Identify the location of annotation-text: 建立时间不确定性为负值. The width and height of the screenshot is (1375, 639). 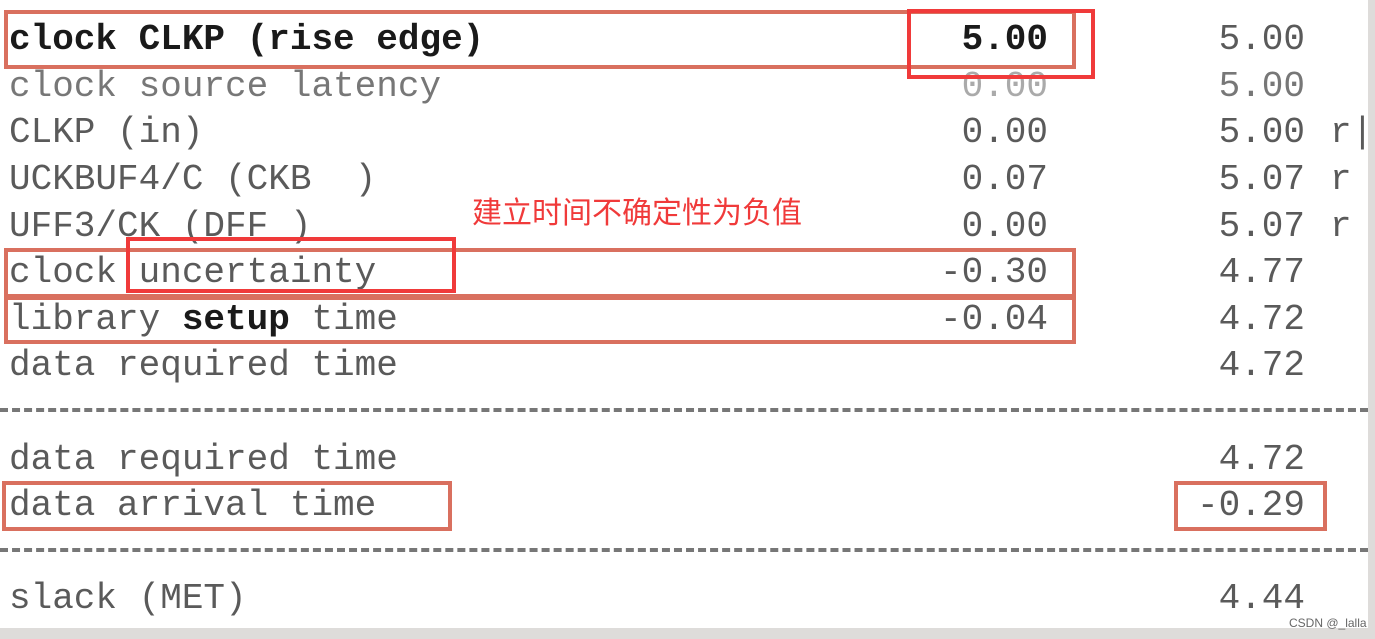
(637, 213).